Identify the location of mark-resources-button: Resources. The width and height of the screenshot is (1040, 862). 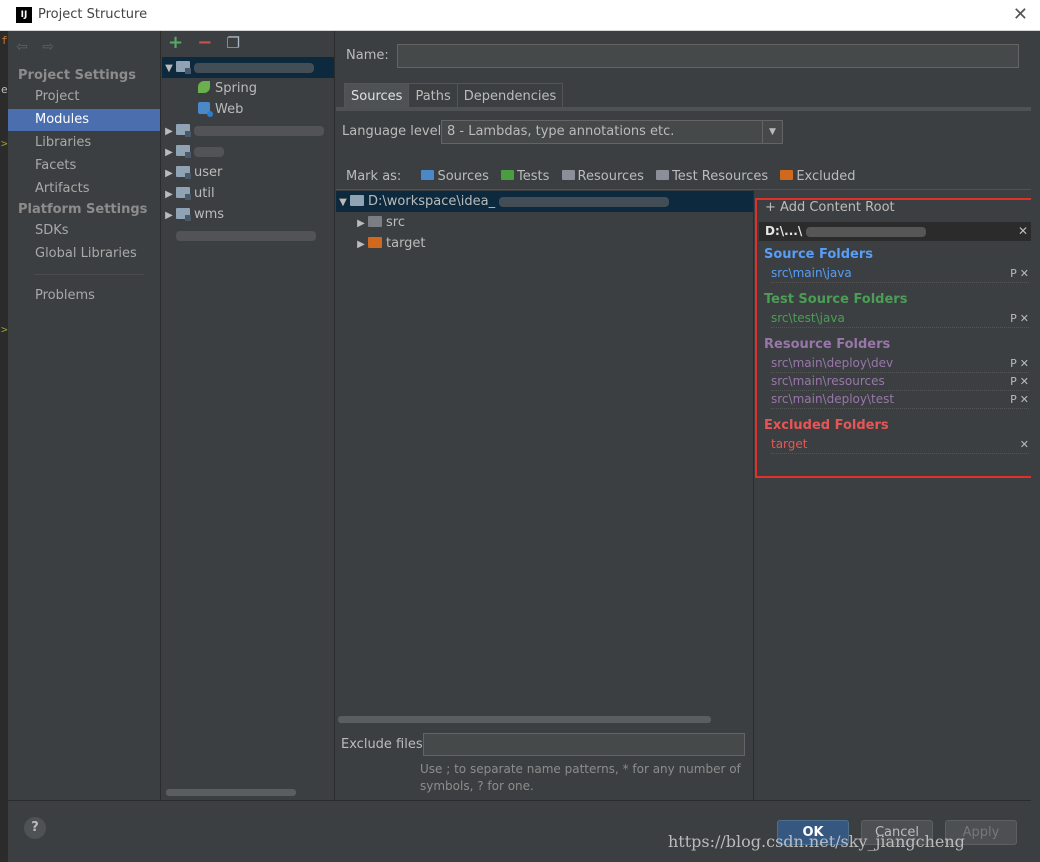
(602, 176).